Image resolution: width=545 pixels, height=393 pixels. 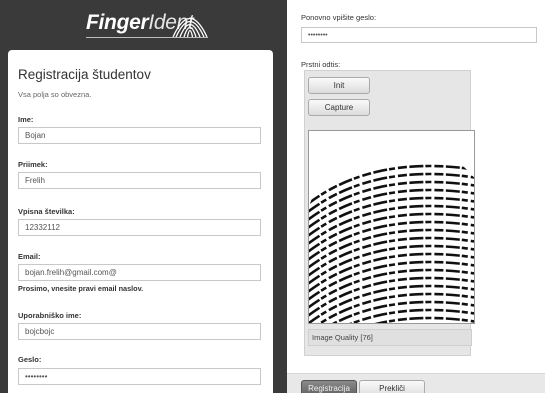 What do you see at coordinates (50, 315) in the screenshot?
I see `username-label: Uporabniško ime:` at bounding box center [50, 315].